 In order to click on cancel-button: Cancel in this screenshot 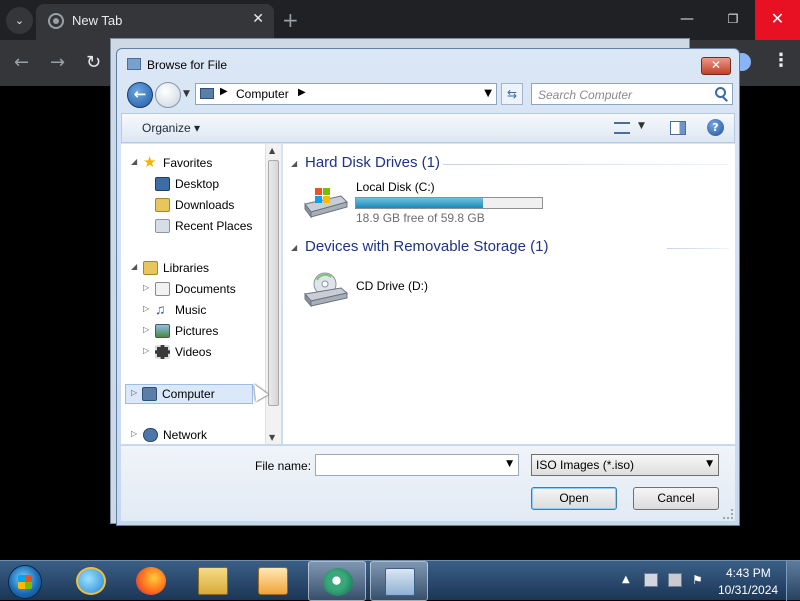, I will do `click(676, 498)`.